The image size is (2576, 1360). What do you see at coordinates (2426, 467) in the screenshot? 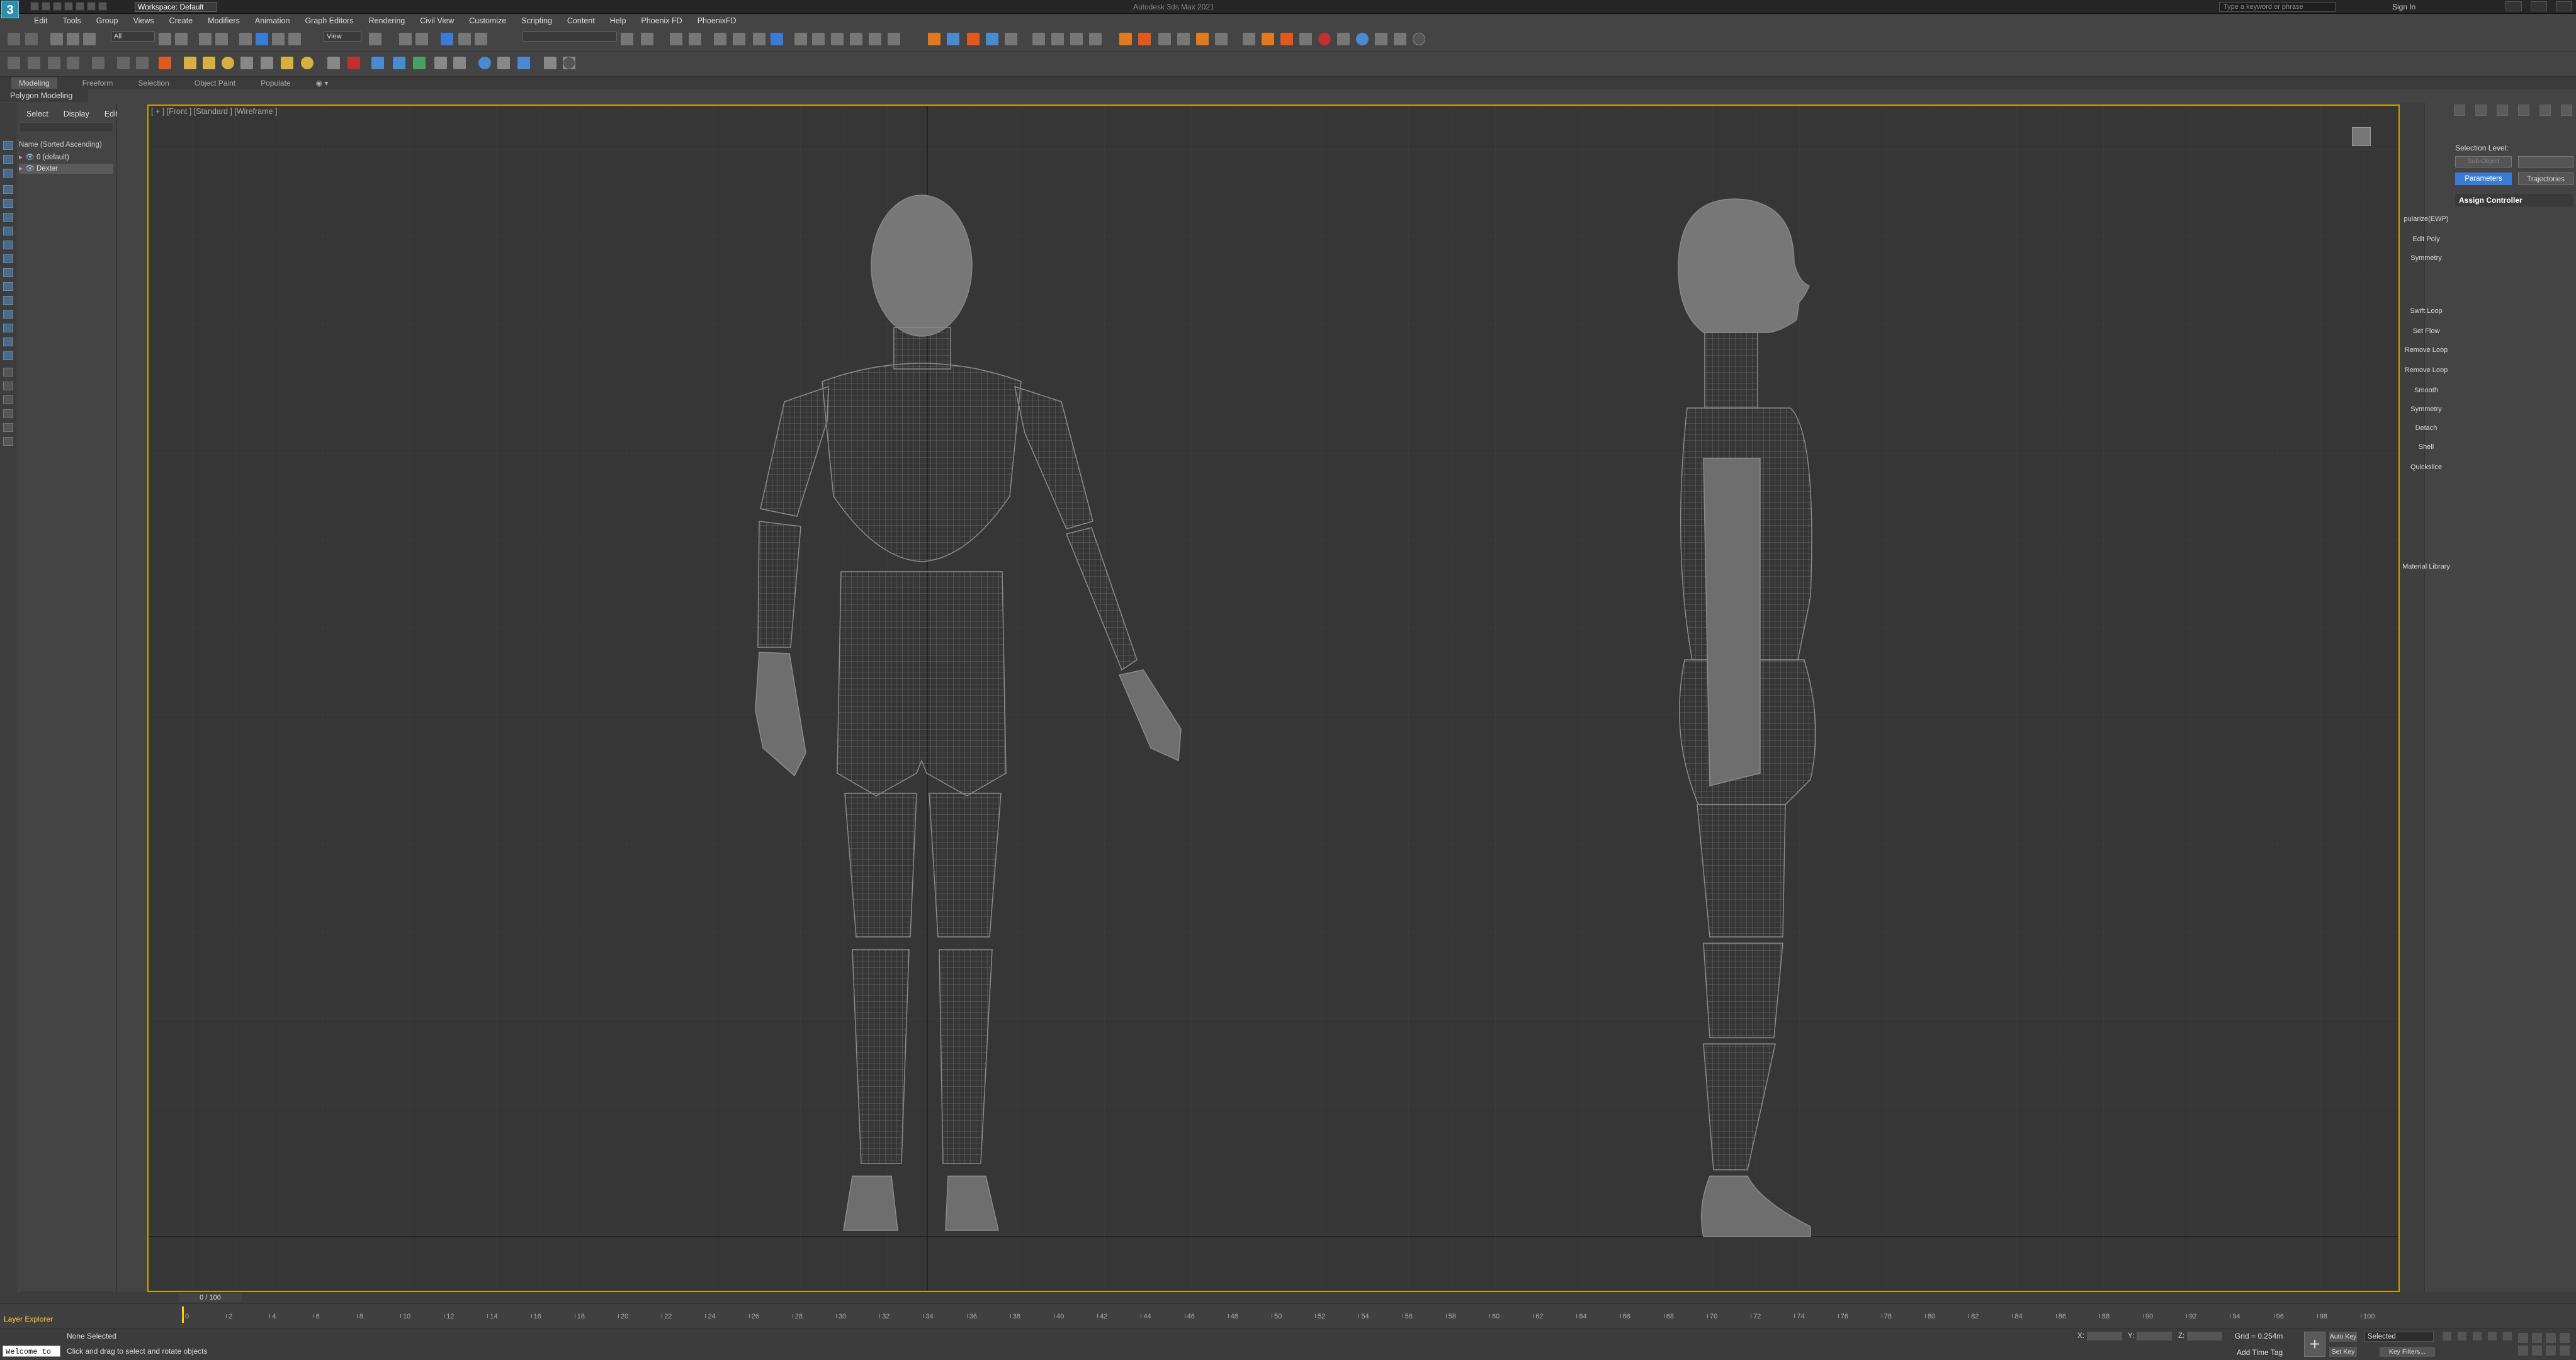
I see `modifier-item: Quickslice` at bounding box center [2426, 467].